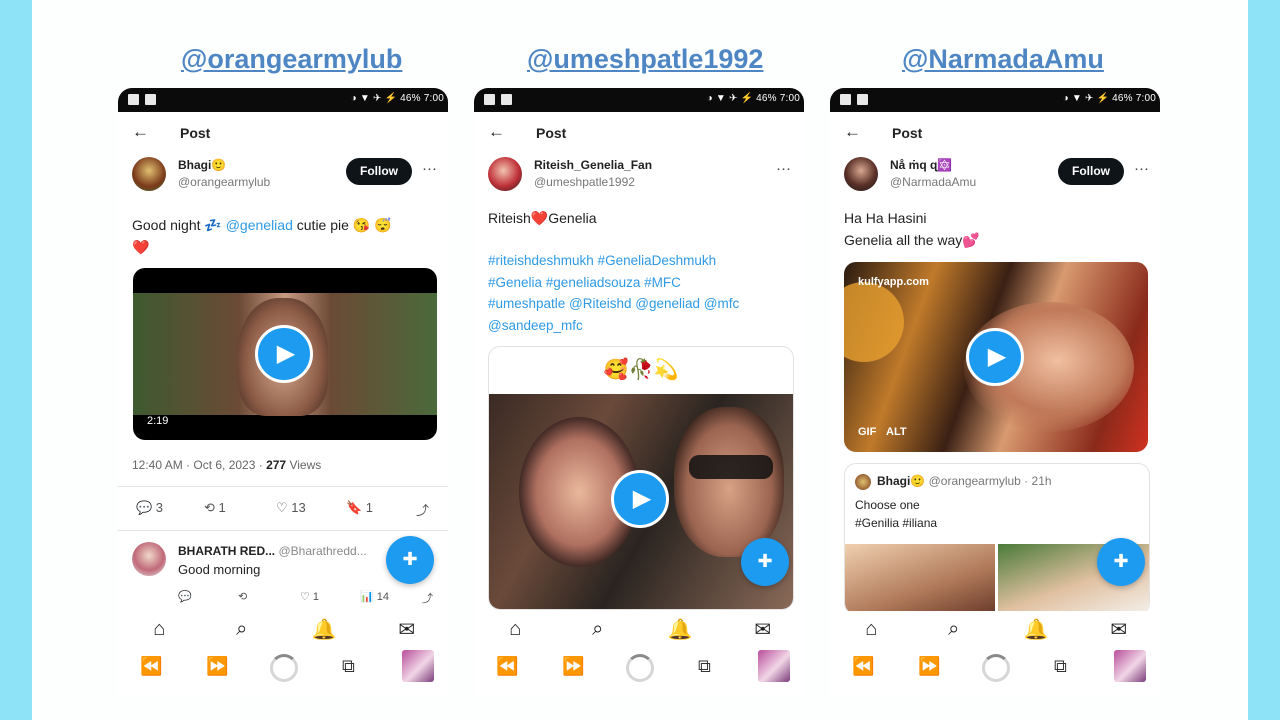  Describe the element at coordinates (374, 596) in the screenshot. I see `reply-views-icon: 📊 14` at that location.